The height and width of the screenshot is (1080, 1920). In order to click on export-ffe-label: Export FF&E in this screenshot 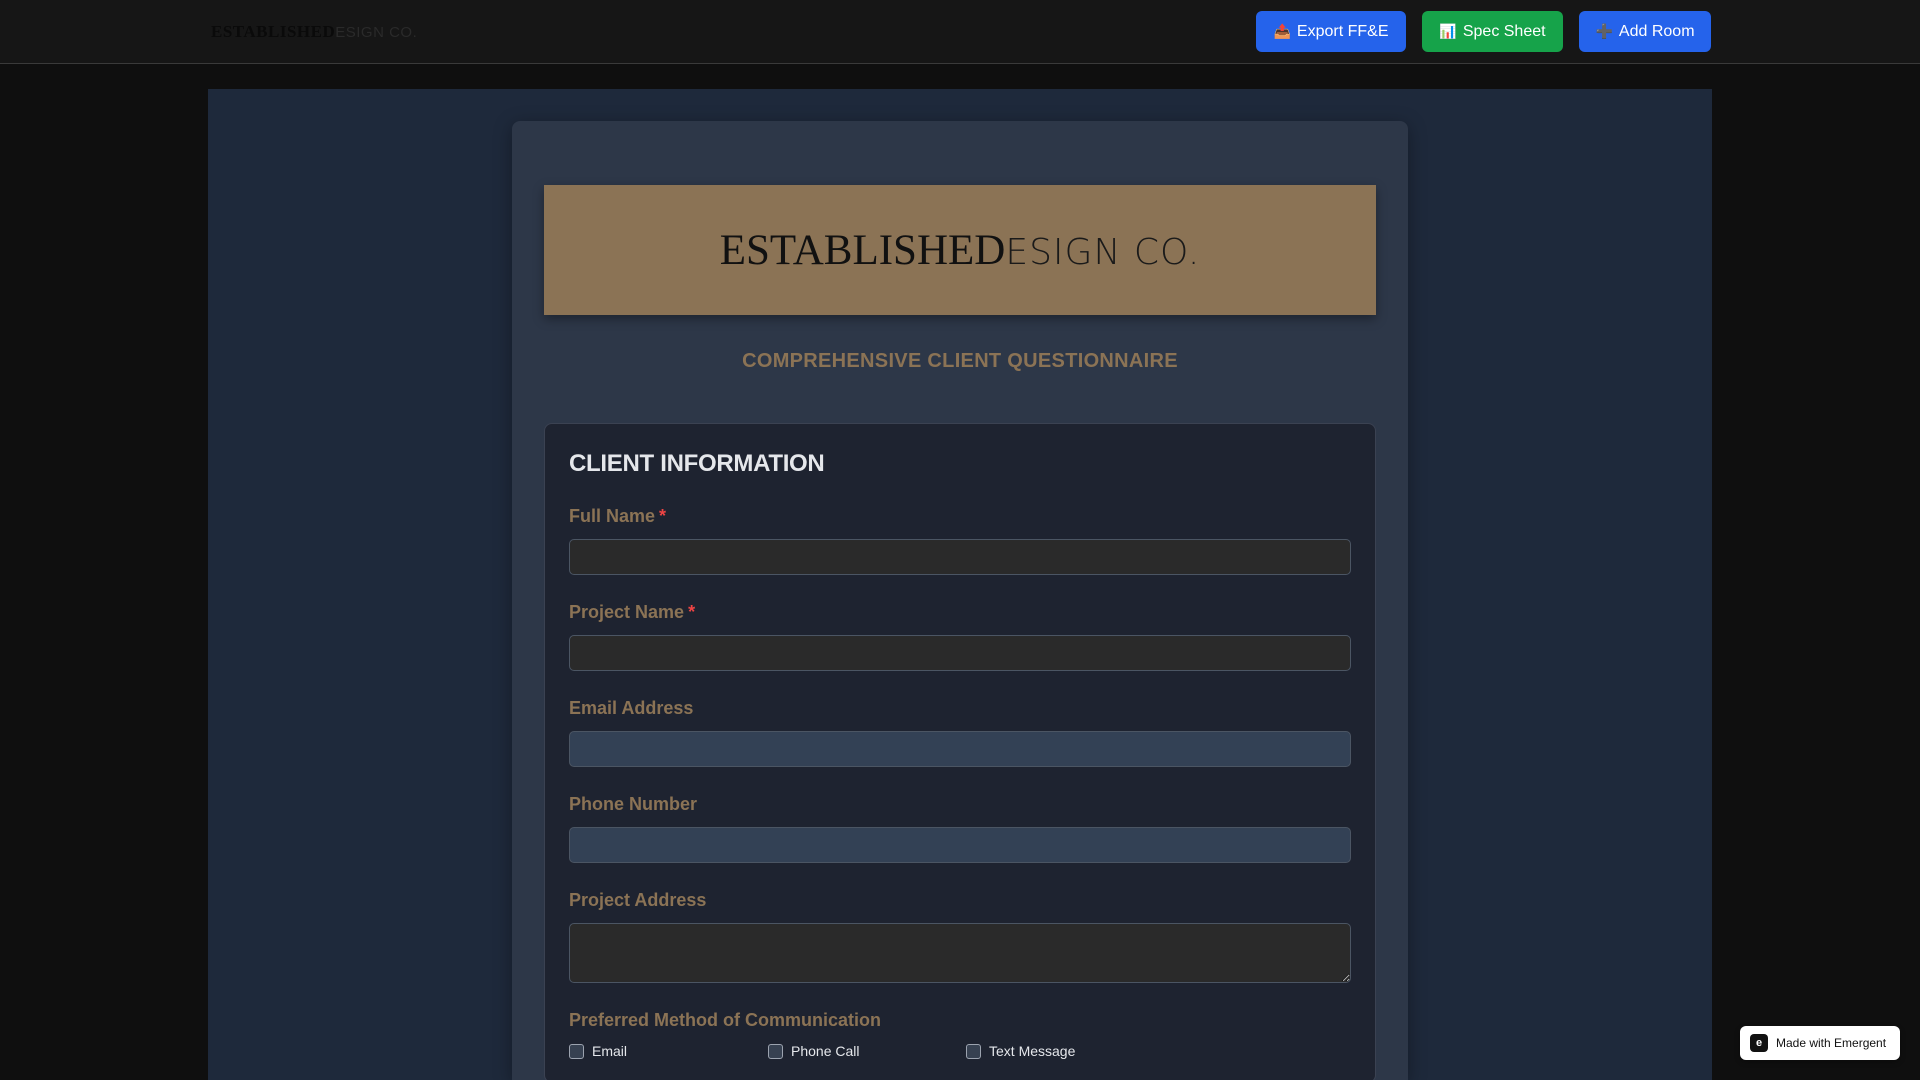, I will do `click(1342, 31)`.